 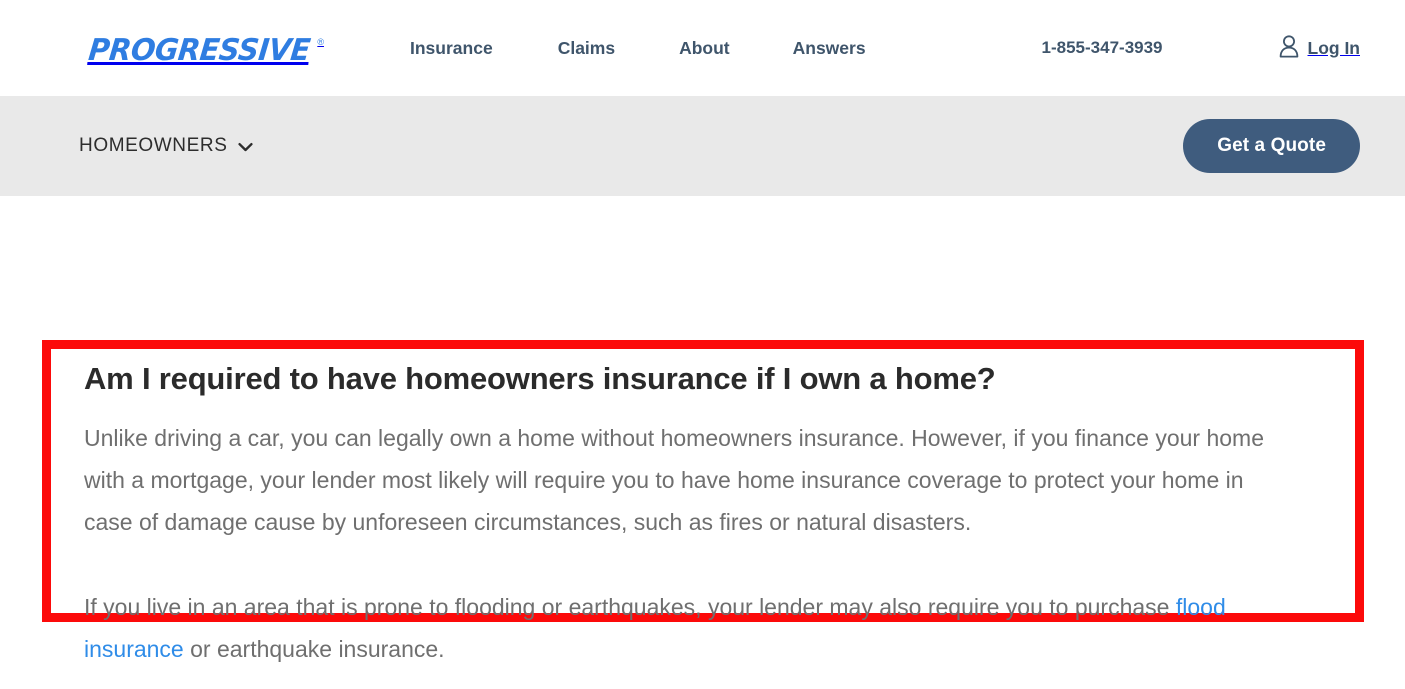 What do you see at coordinates (638, 48) in the screenshot?
I see `primary-navigation: Insurance Claims About Answers` at bounding box center [638, 48].